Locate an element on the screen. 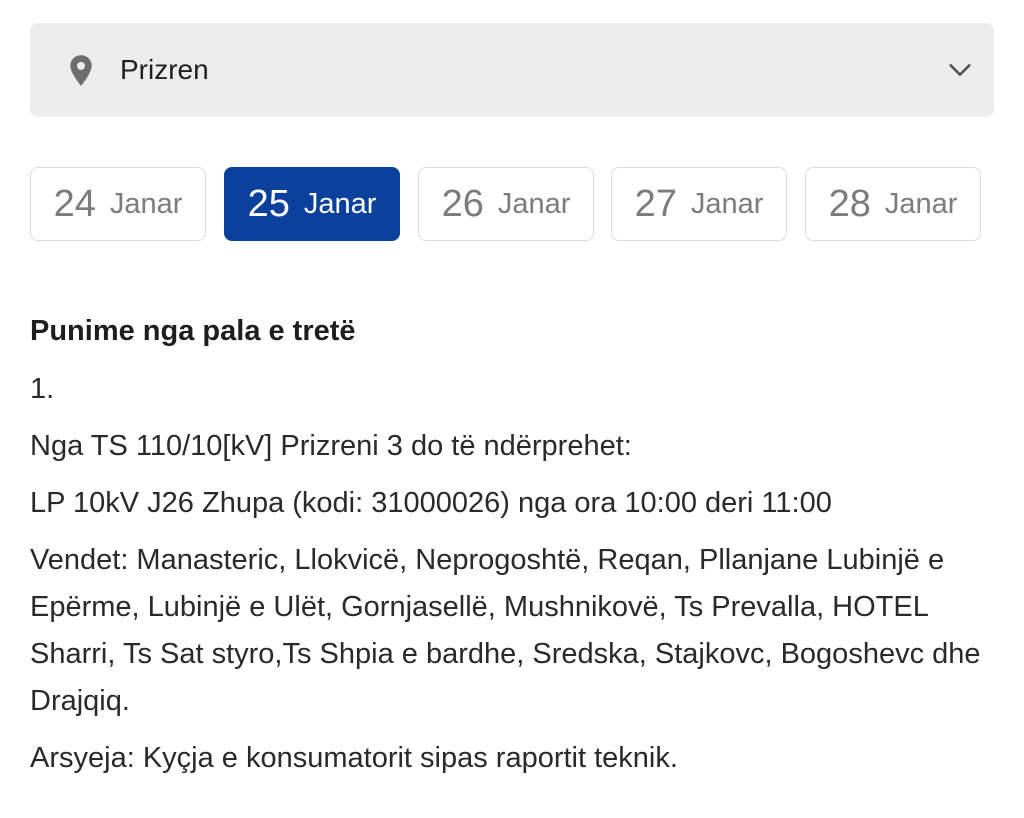 The image size is (1024, 818). notice-heading: Punime nga pala e tretë is located at coordinates (193, 331).